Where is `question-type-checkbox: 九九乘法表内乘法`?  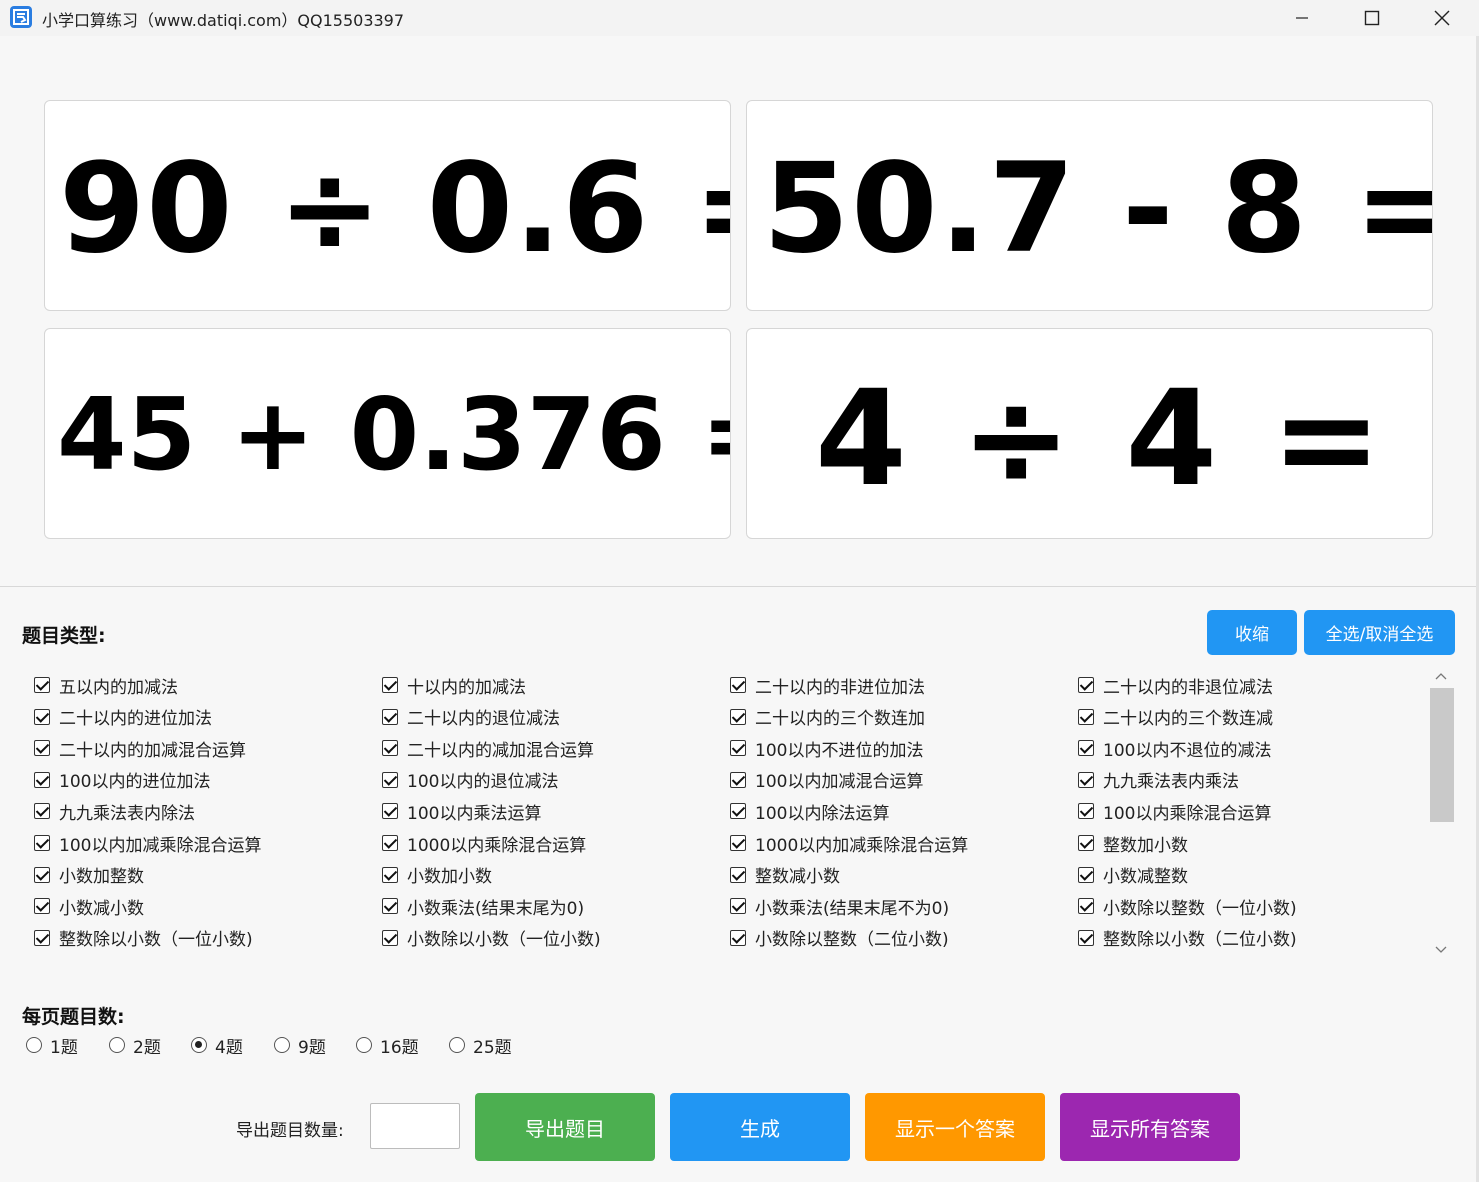
question-type-checkbox: 九九乘法表内乘法 is located at coordinates (1158, 780).